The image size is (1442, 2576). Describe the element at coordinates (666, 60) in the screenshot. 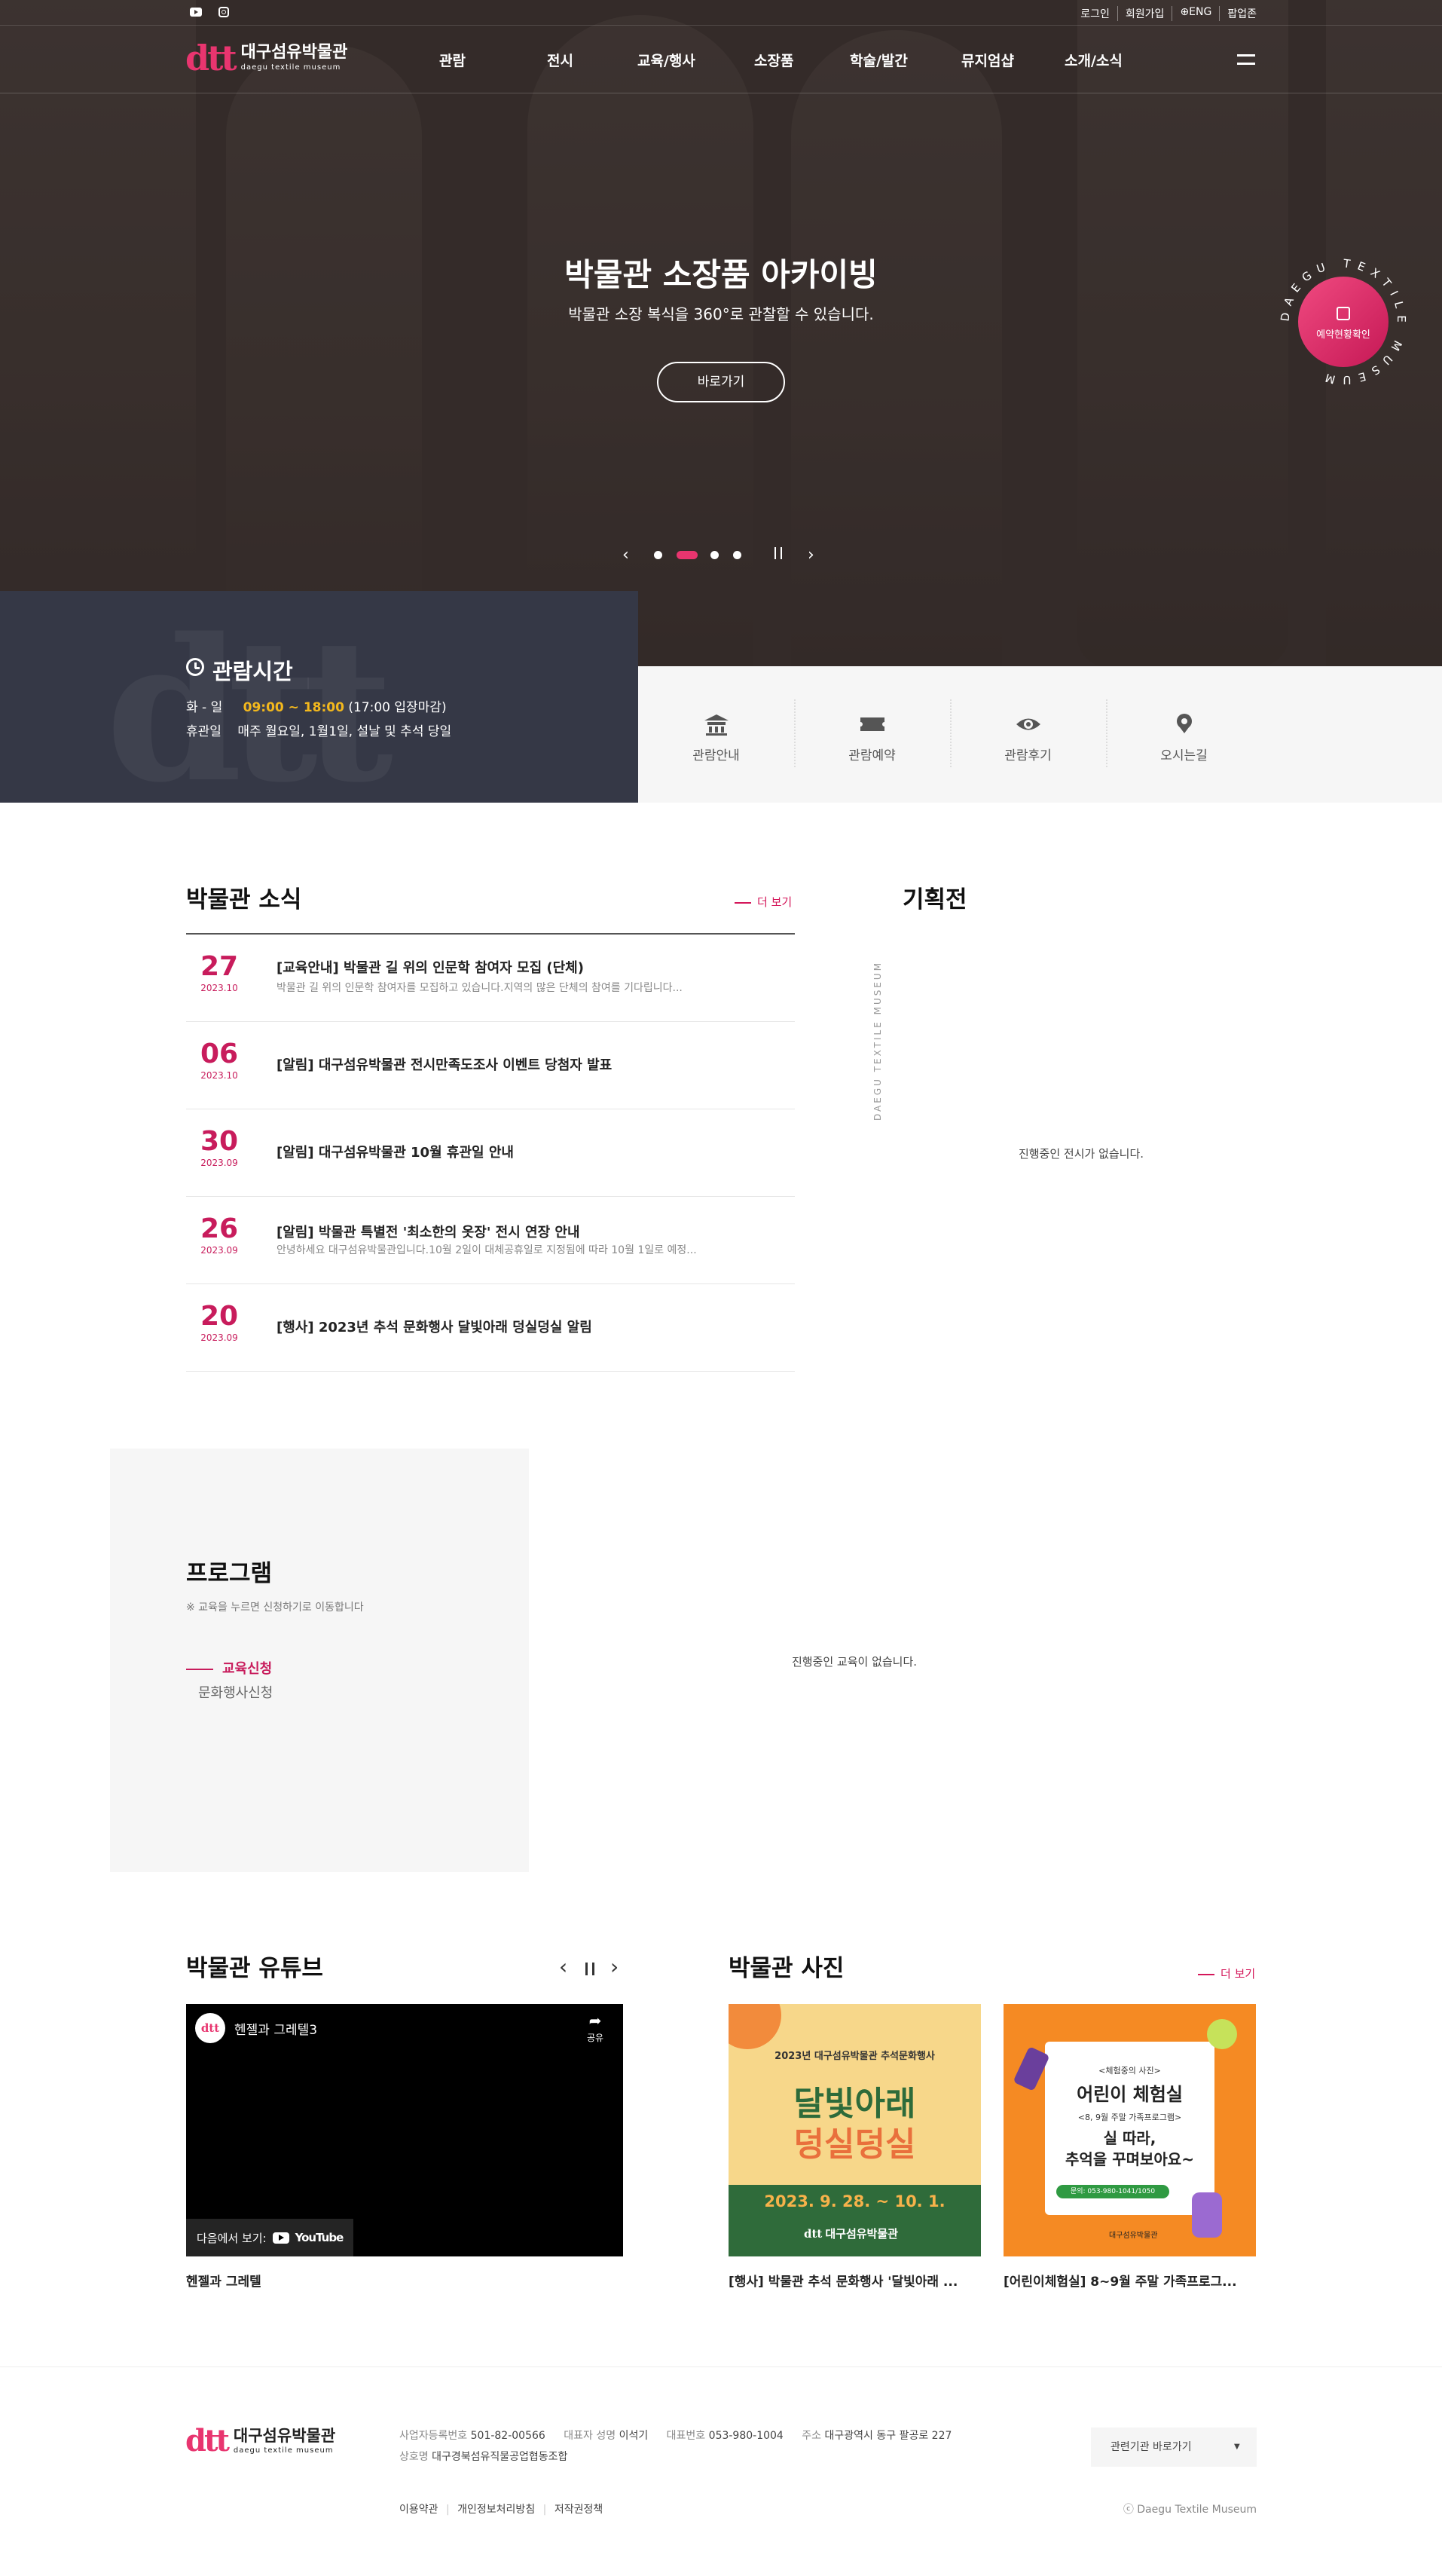

I see `nav-education: 교육/행사` at that location.